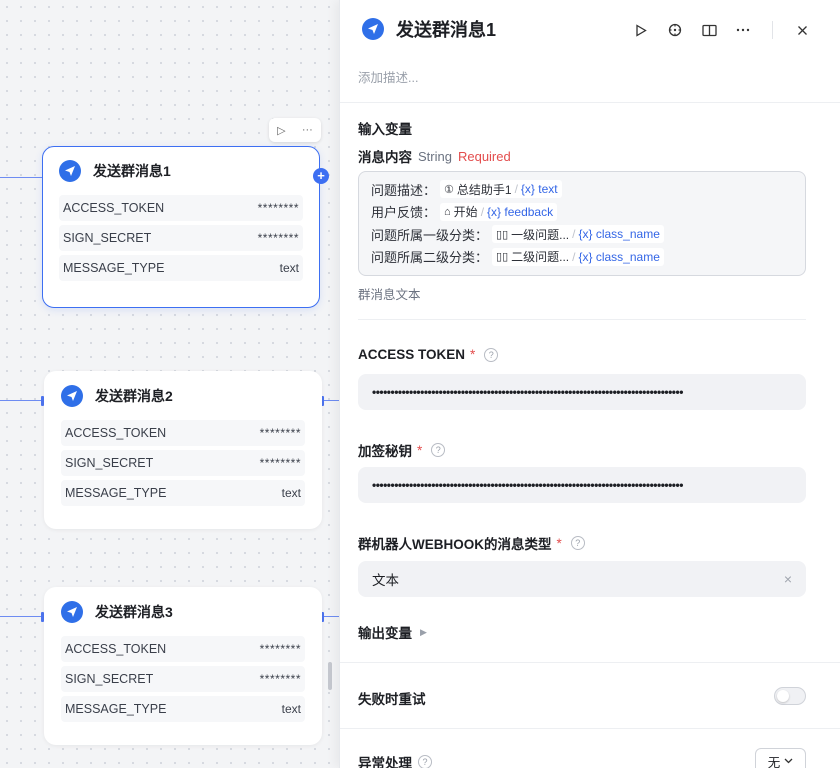 Image resolution: width=840 pixels, height=768 pixels. I want to click on type-badge: String, so click(435, 156).